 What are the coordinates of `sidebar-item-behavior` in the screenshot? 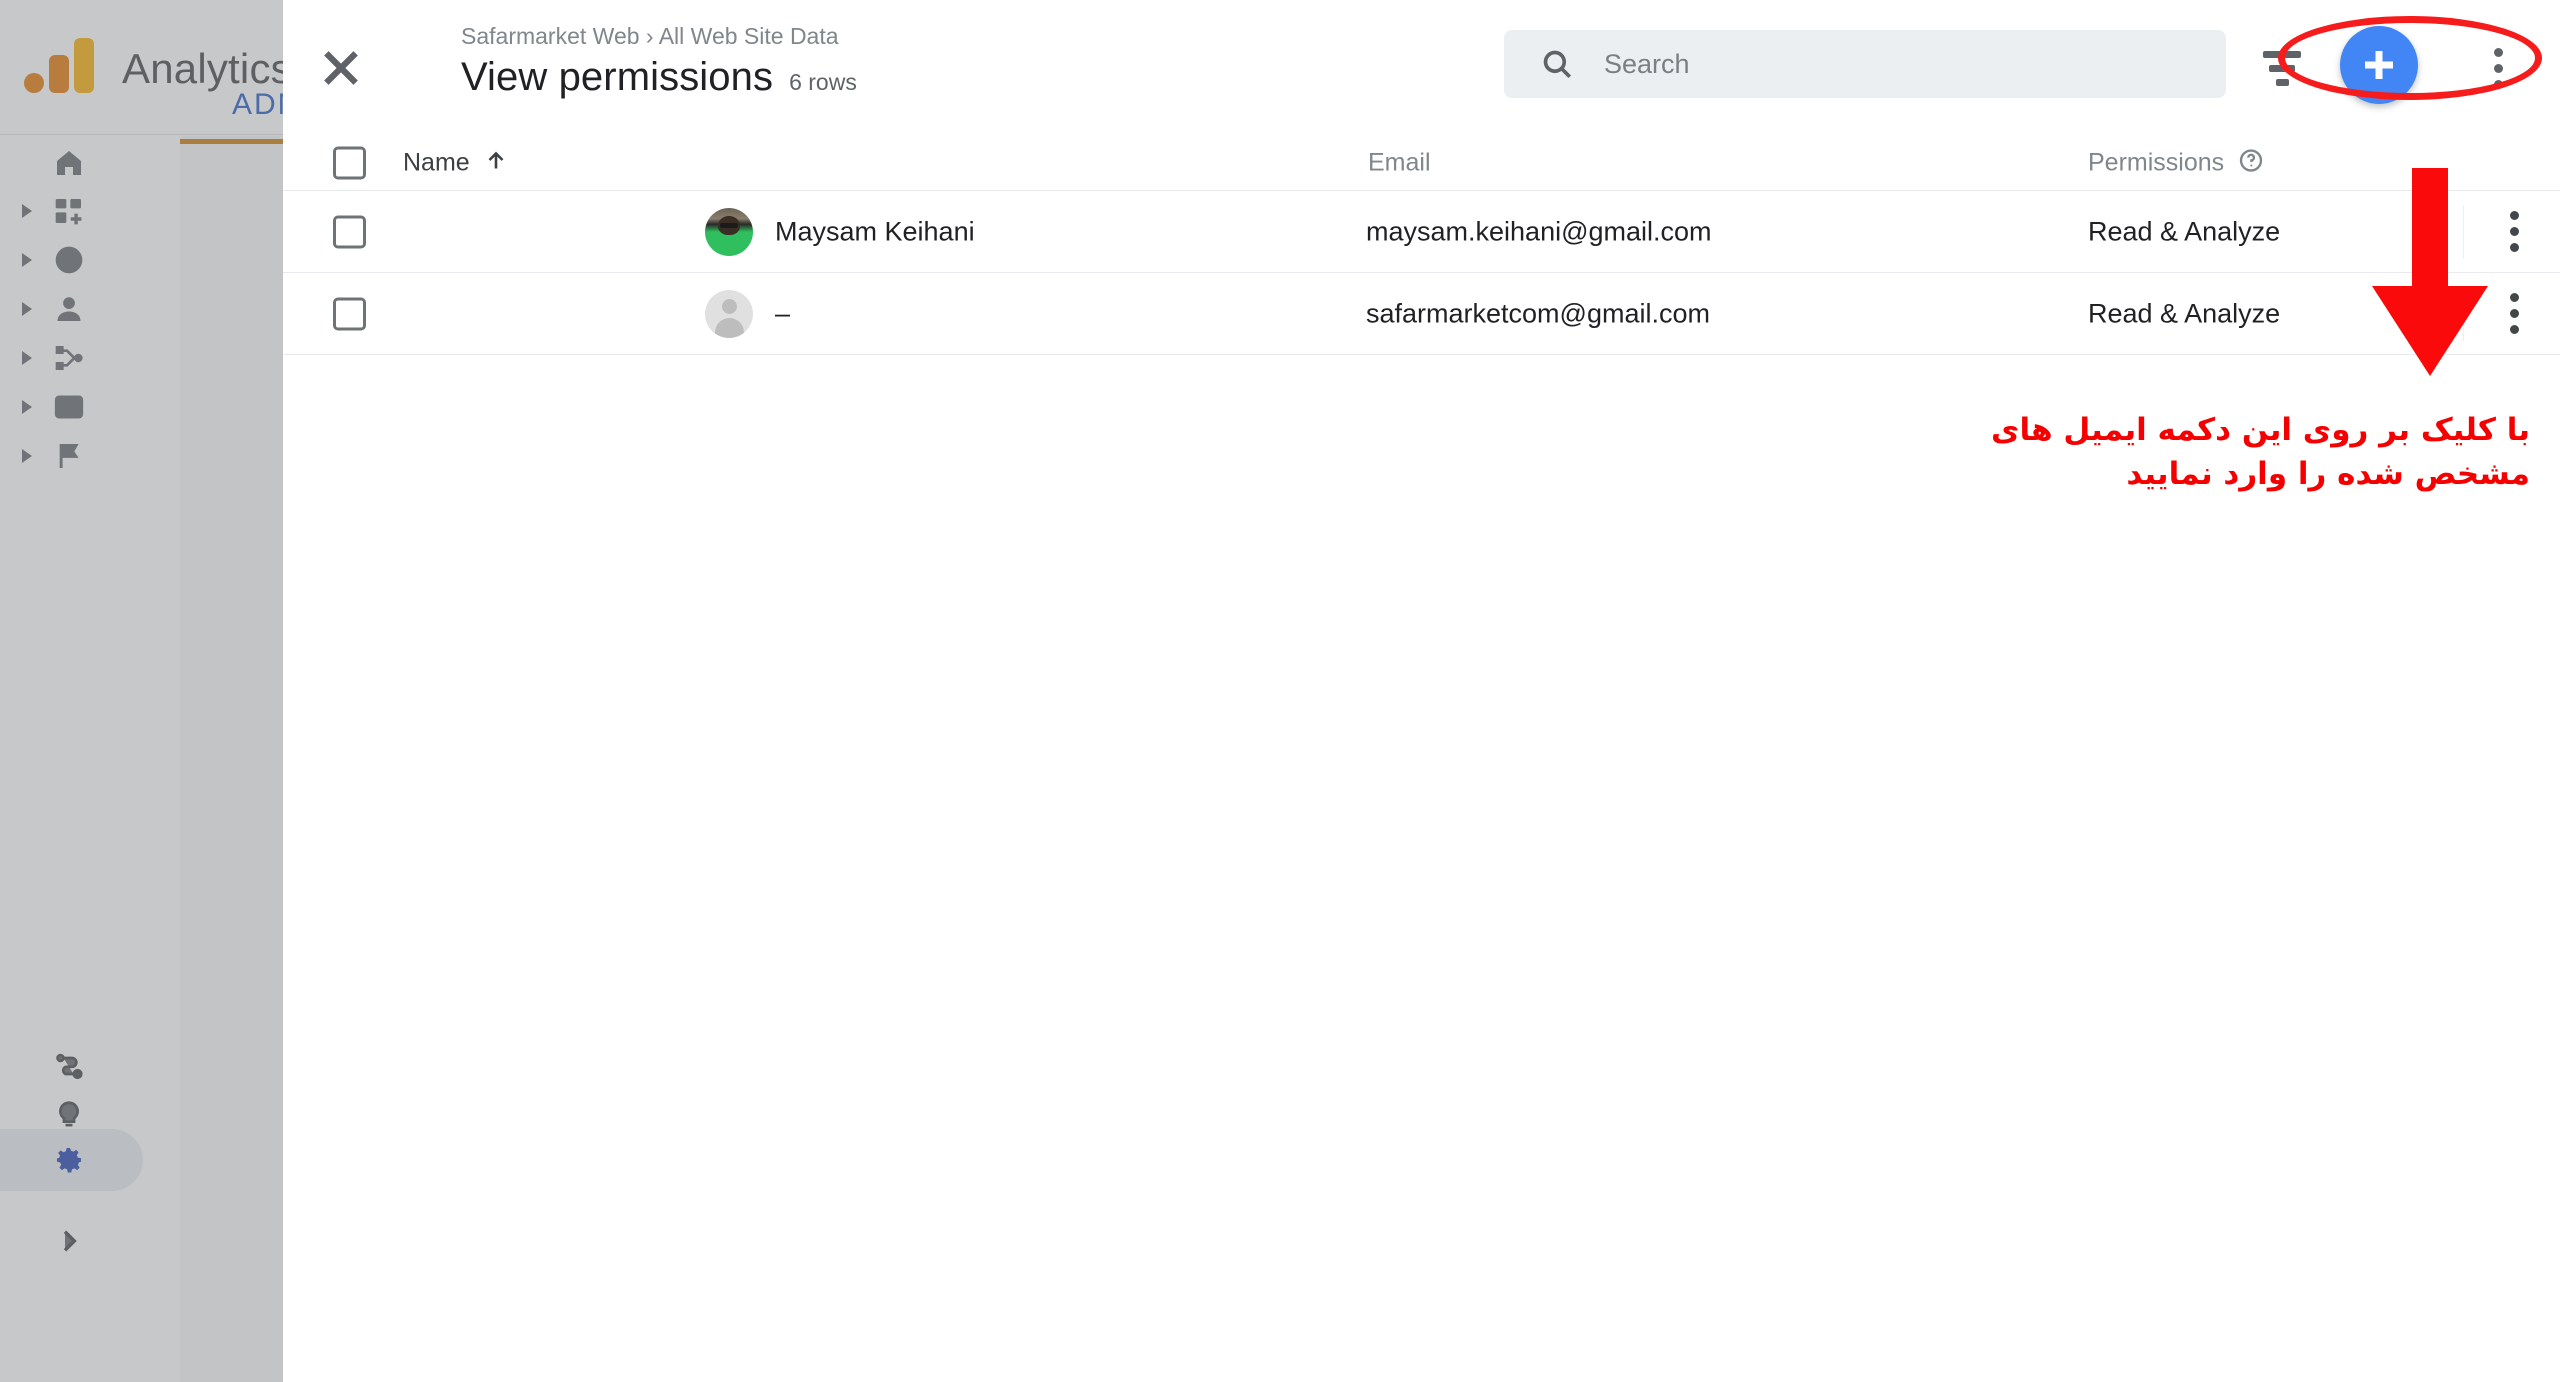 It's located at (71, 406).